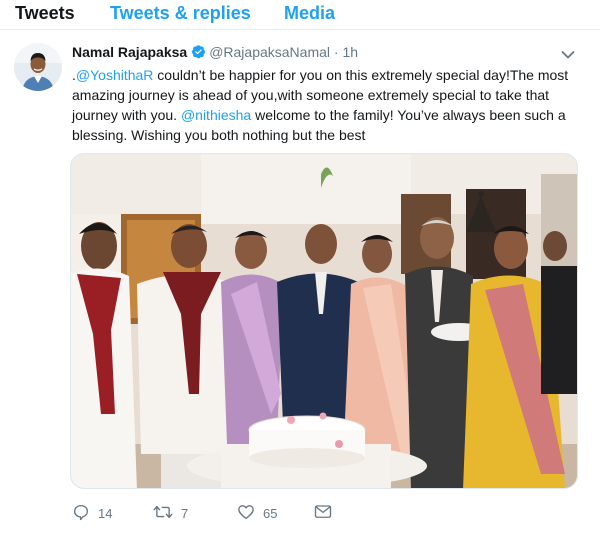 This screenshot has width=600, height=534. I want to click on tab-tweets: Tweets, so click(45, 13).